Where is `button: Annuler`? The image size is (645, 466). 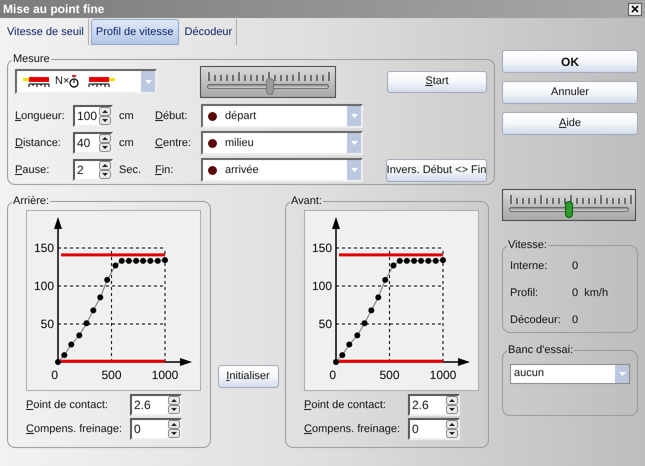
button: Annuler is located at coordinates (570, 92).